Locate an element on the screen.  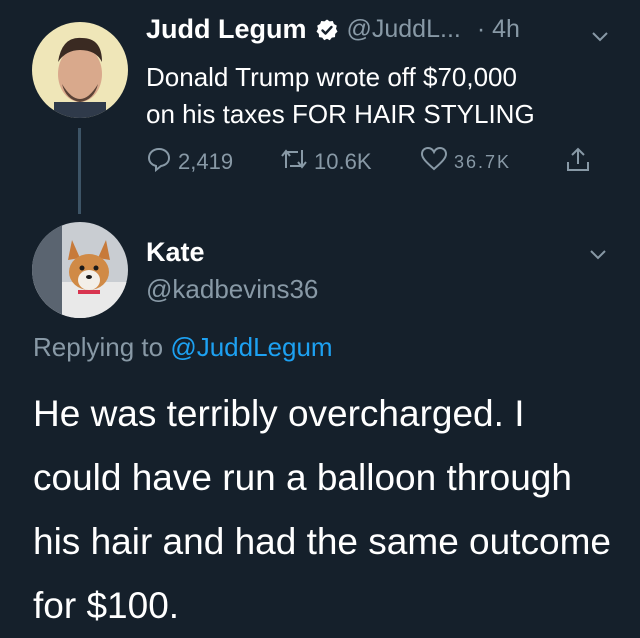
thread-connector-line is located at coordinates (79, 171).